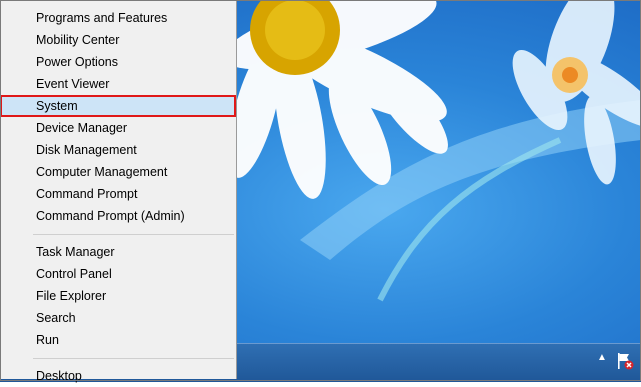  What do you see at coordinates (118, 62) in the screenshot?
I see `menu-item-power-options: Power Options` at bounding box center [118, 62].